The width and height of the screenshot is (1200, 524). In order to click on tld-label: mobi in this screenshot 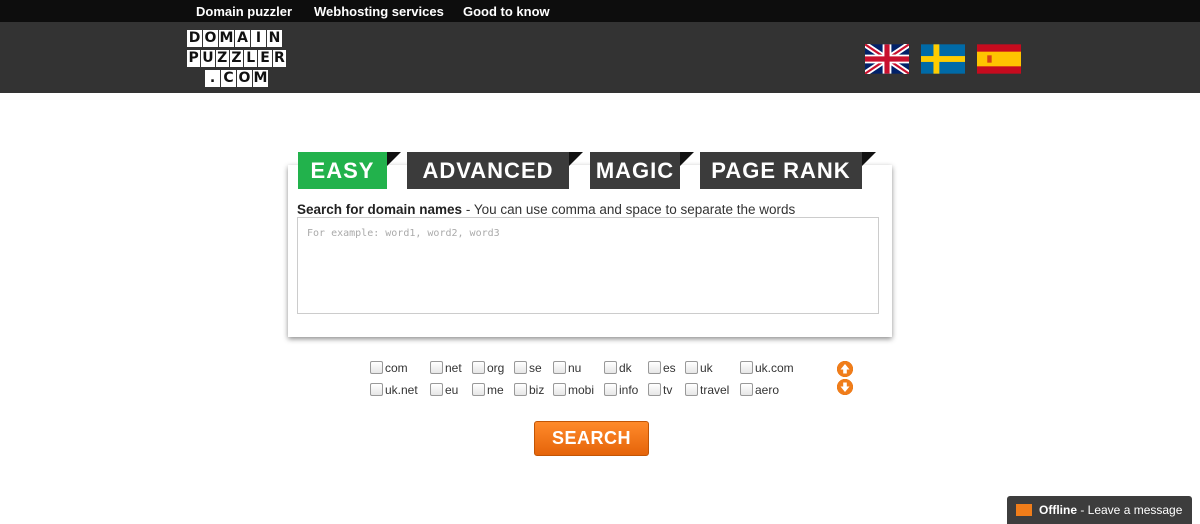, I will do `click(581, 390)`.